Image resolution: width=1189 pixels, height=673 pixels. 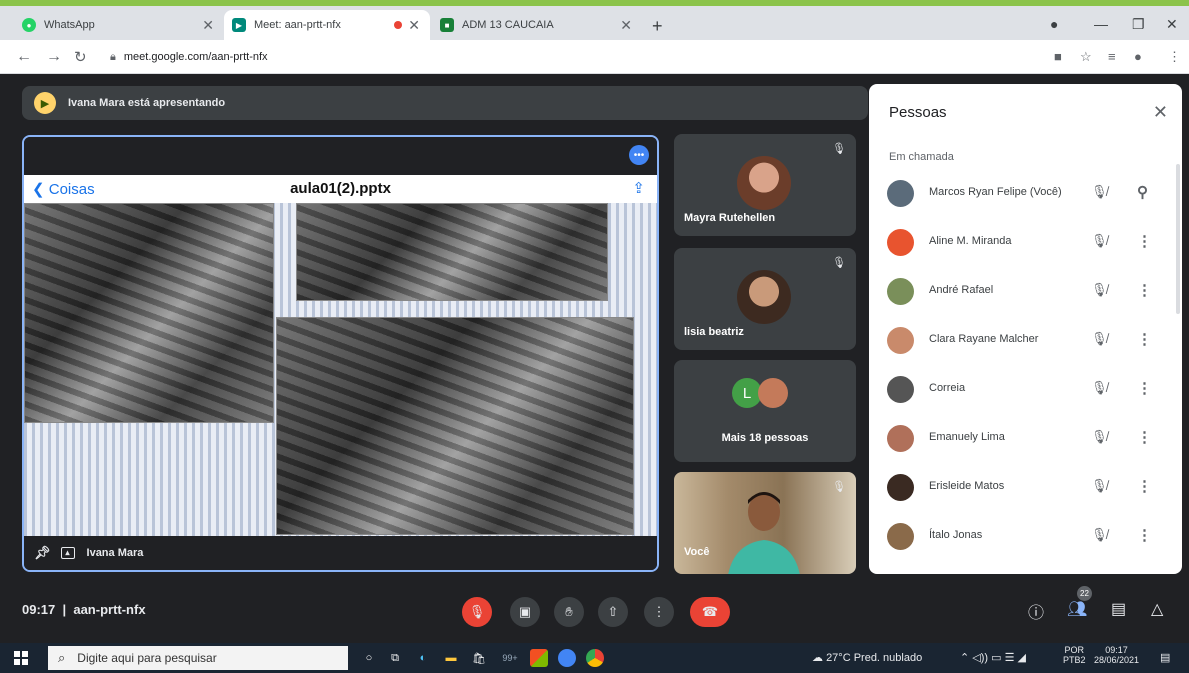 What do you see at coordinates (638, 188) in the screenshot?
I see `share-icon: ⇪` at bounding box center [638, 188].